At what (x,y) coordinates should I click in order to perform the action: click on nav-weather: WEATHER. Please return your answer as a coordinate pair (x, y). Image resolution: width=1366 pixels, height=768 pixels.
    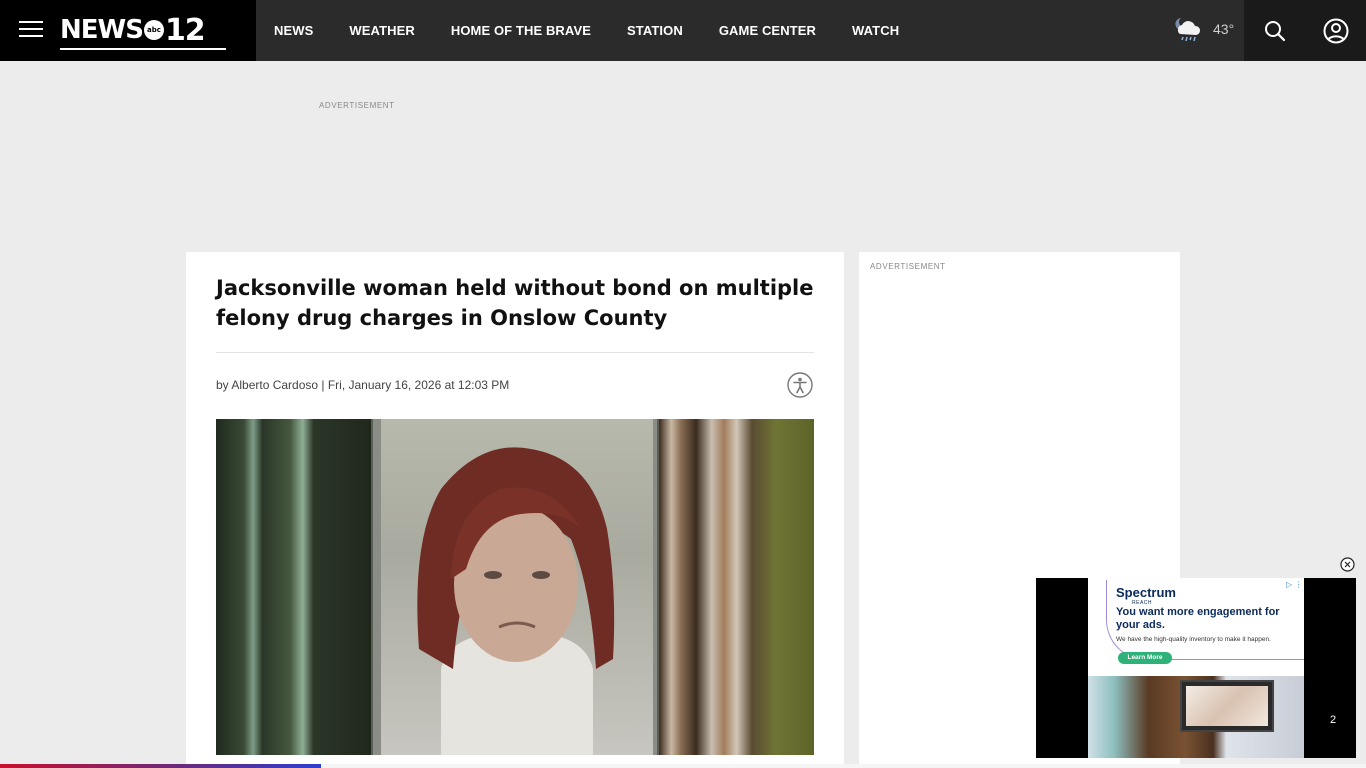
    Looking at the image, I should click on (381, 30).